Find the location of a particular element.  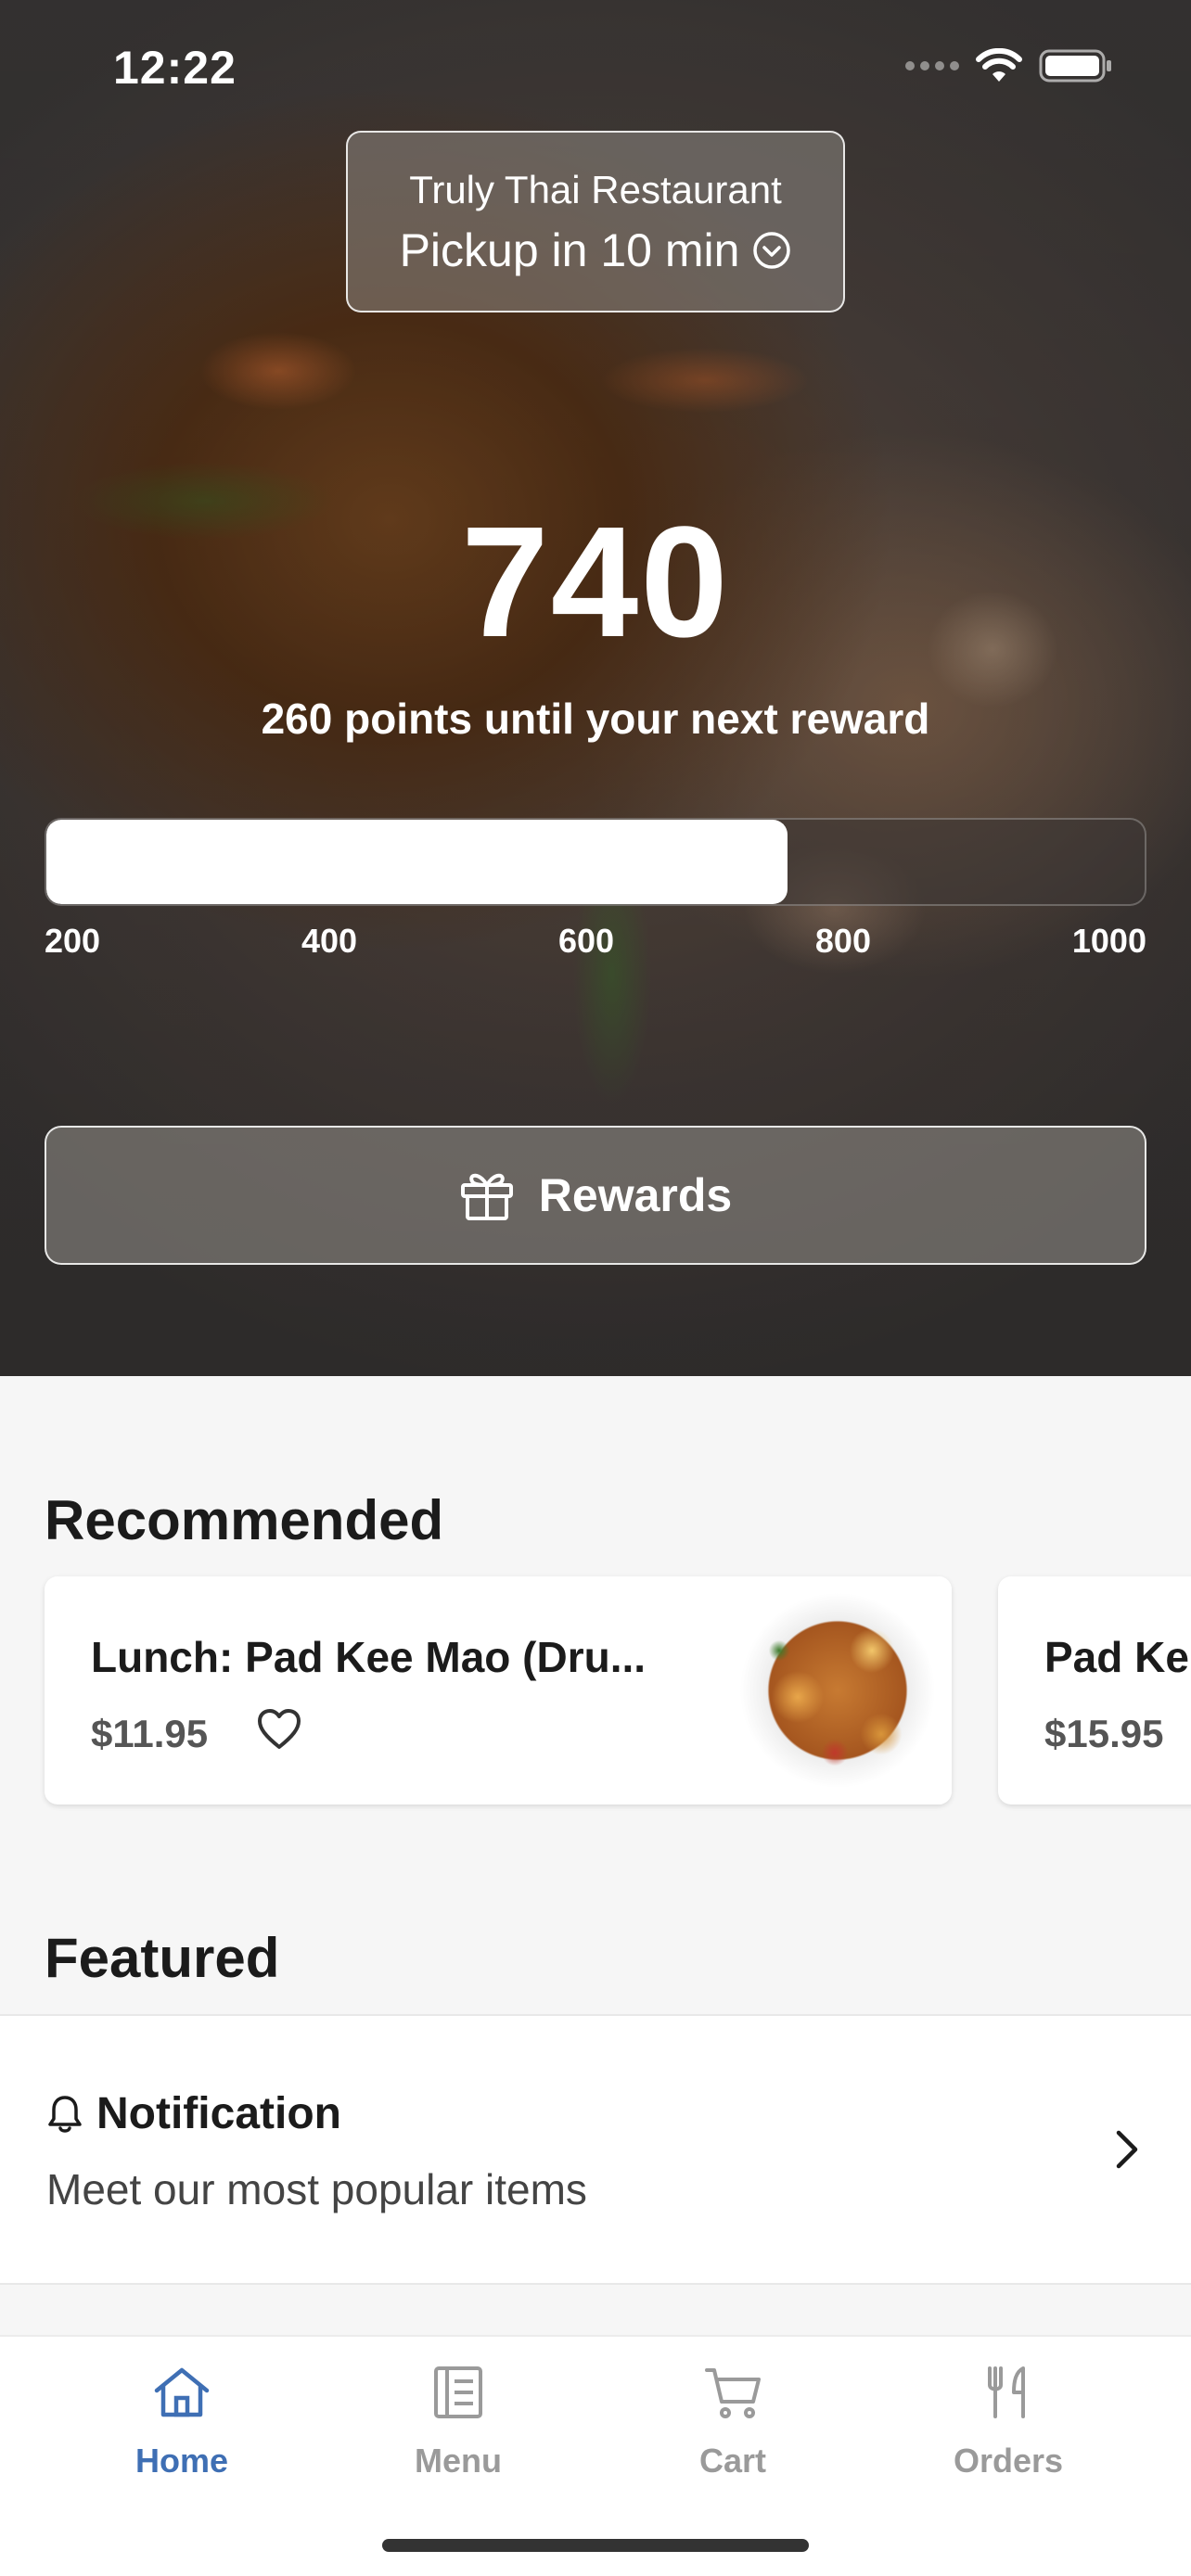

tick-label: 600 is located at coordinates (586, 941).